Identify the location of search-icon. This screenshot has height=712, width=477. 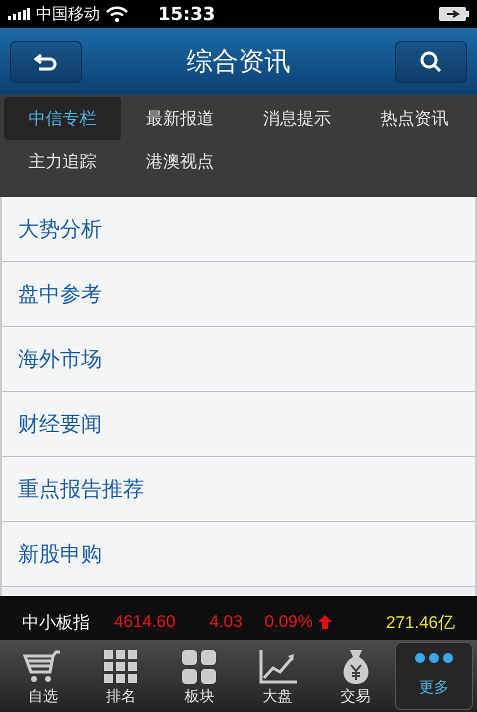
(431, 62).